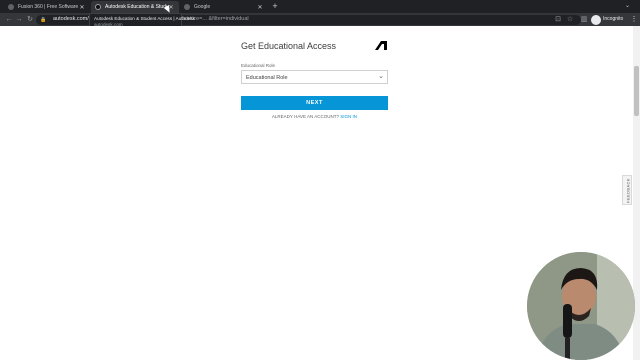 The width and height of the screenshot is (640, 360). I want to click on tab-title: Autodesk Education & Student Acce, so click(136, 7).